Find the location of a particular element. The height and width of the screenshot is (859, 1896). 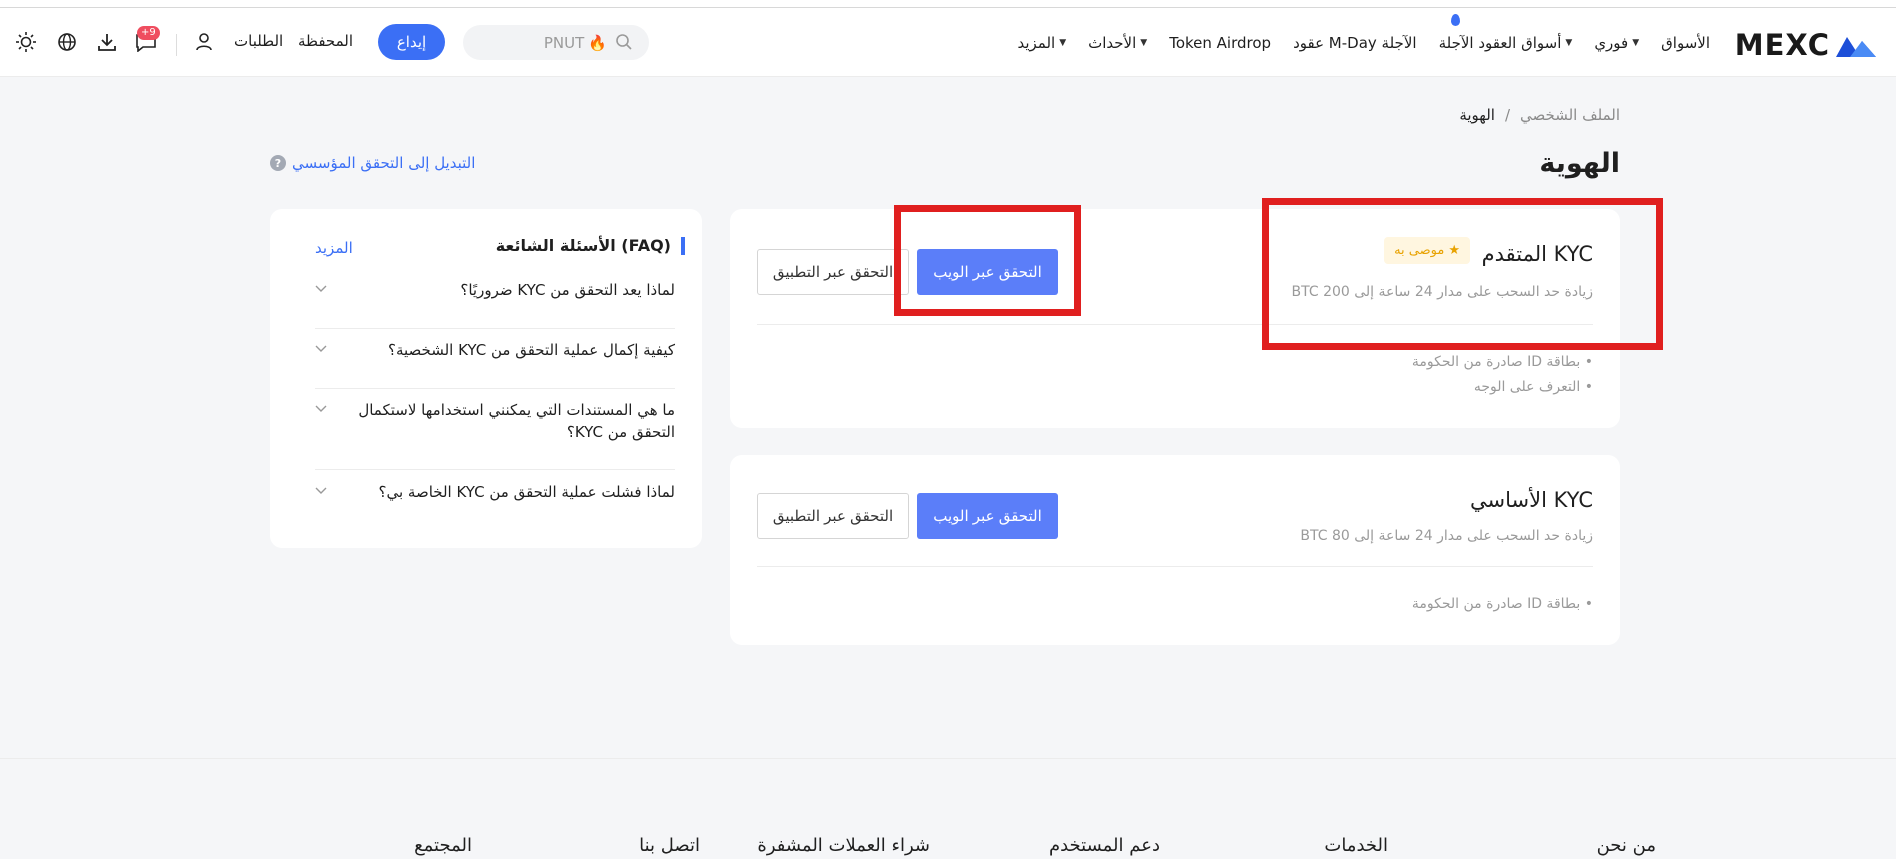

footer-col-about: من نحن is located at coordinates (1626, 845).